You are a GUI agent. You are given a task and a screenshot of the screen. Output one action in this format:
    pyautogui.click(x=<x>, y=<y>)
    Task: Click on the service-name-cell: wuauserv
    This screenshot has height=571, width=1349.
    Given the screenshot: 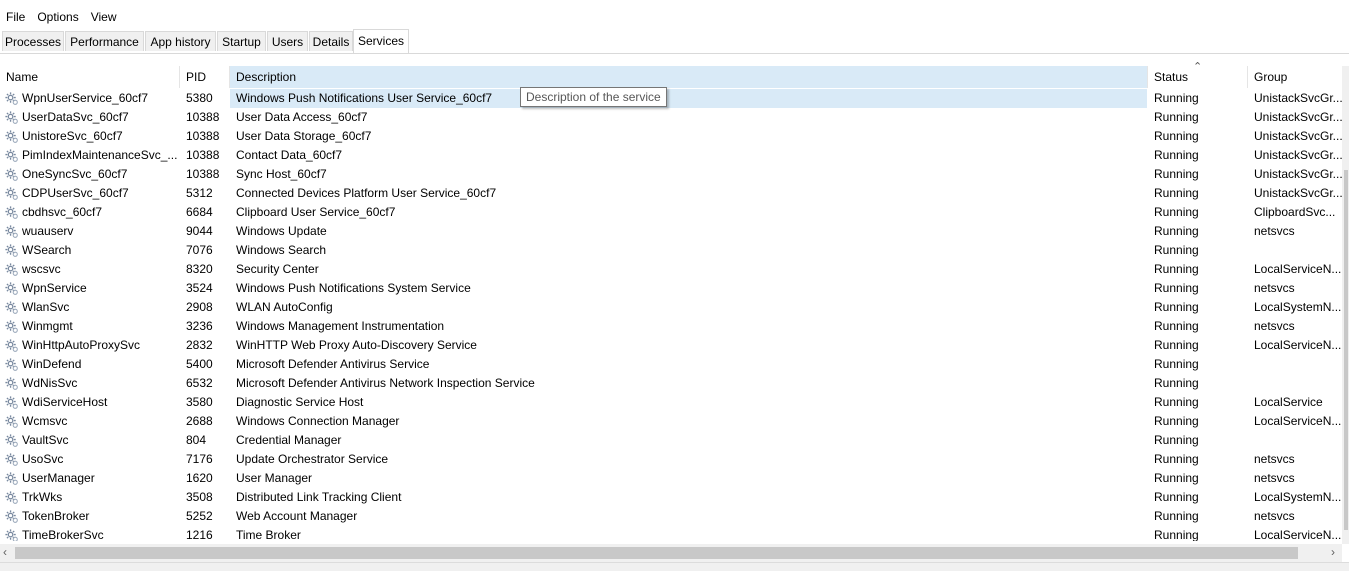 What is the action you would take?
    pyautogui.click(x=48, y=231)
    